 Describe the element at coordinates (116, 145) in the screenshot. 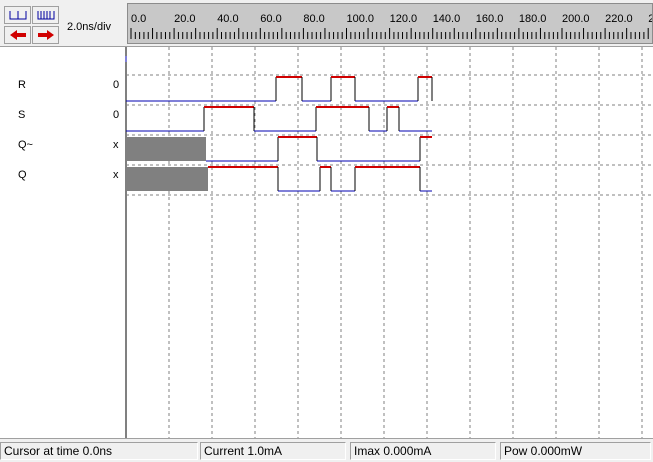

I see `signal-value-qbar: x` at that location.